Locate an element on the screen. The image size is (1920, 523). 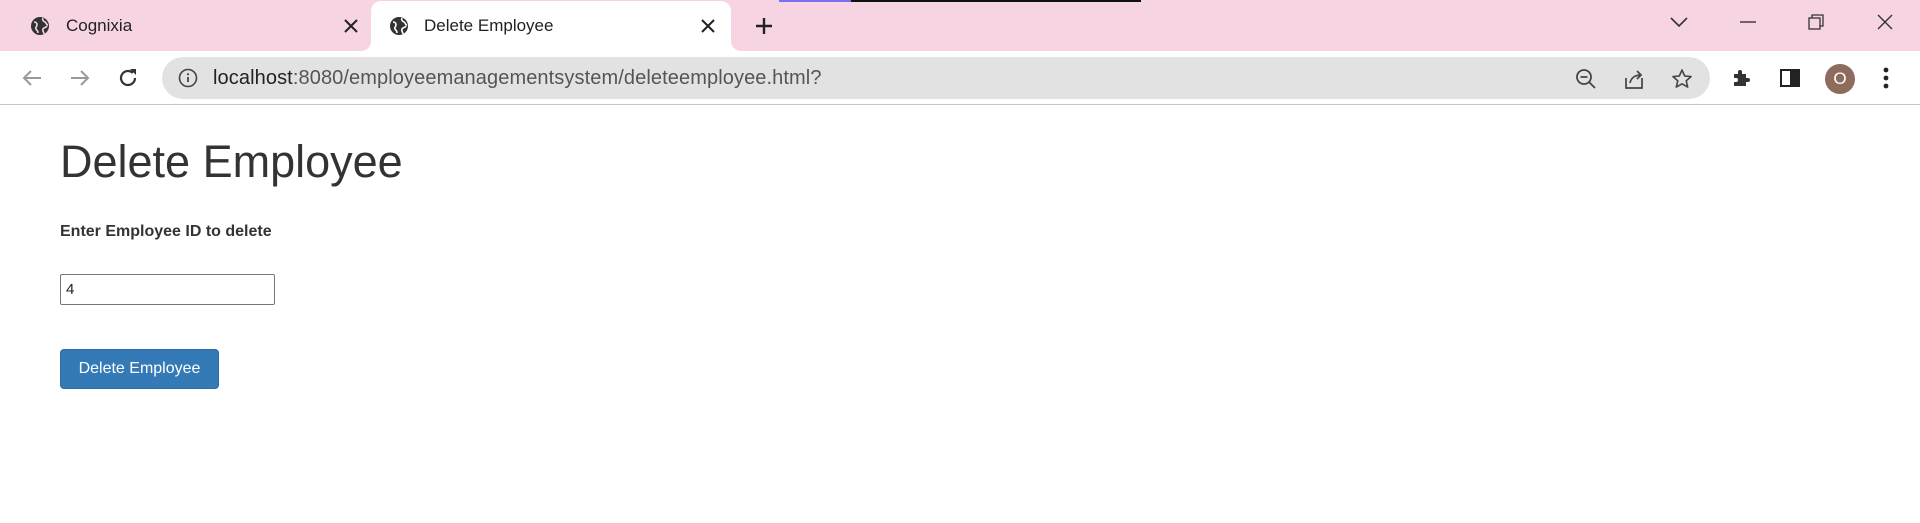
restore-icon is located at coordinates (1816, 22).